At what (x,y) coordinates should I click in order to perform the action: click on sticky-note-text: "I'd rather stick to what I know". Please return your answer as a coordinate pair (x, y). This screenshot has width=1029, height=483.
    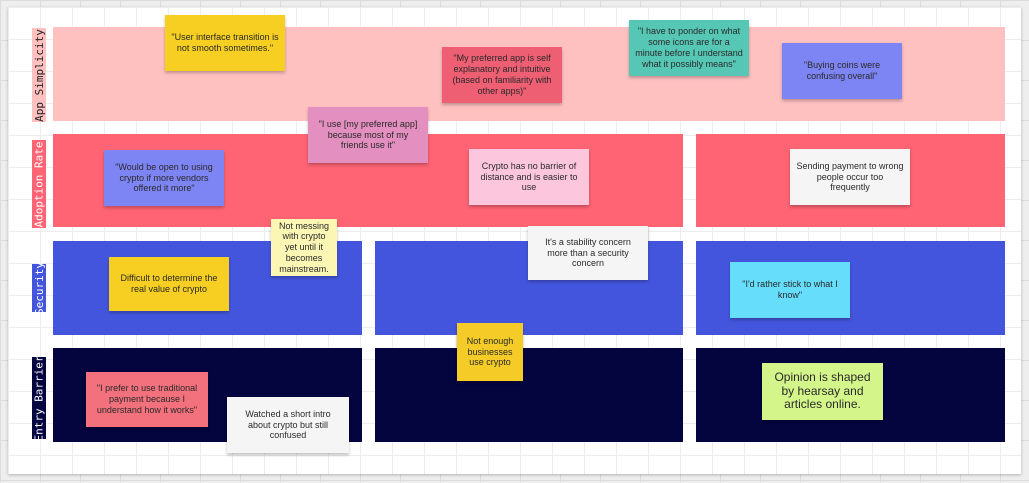
    Looking at the image, I should click on (790, 289).